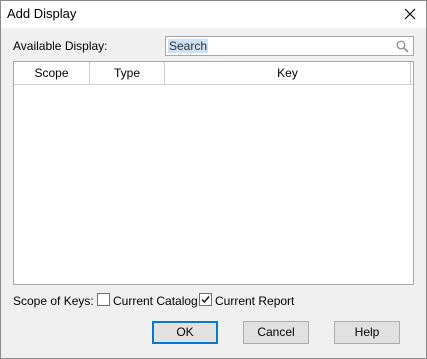 This screenshot has width=427, height=359. I want to click on column-header-type: Type, so click(127, 73).